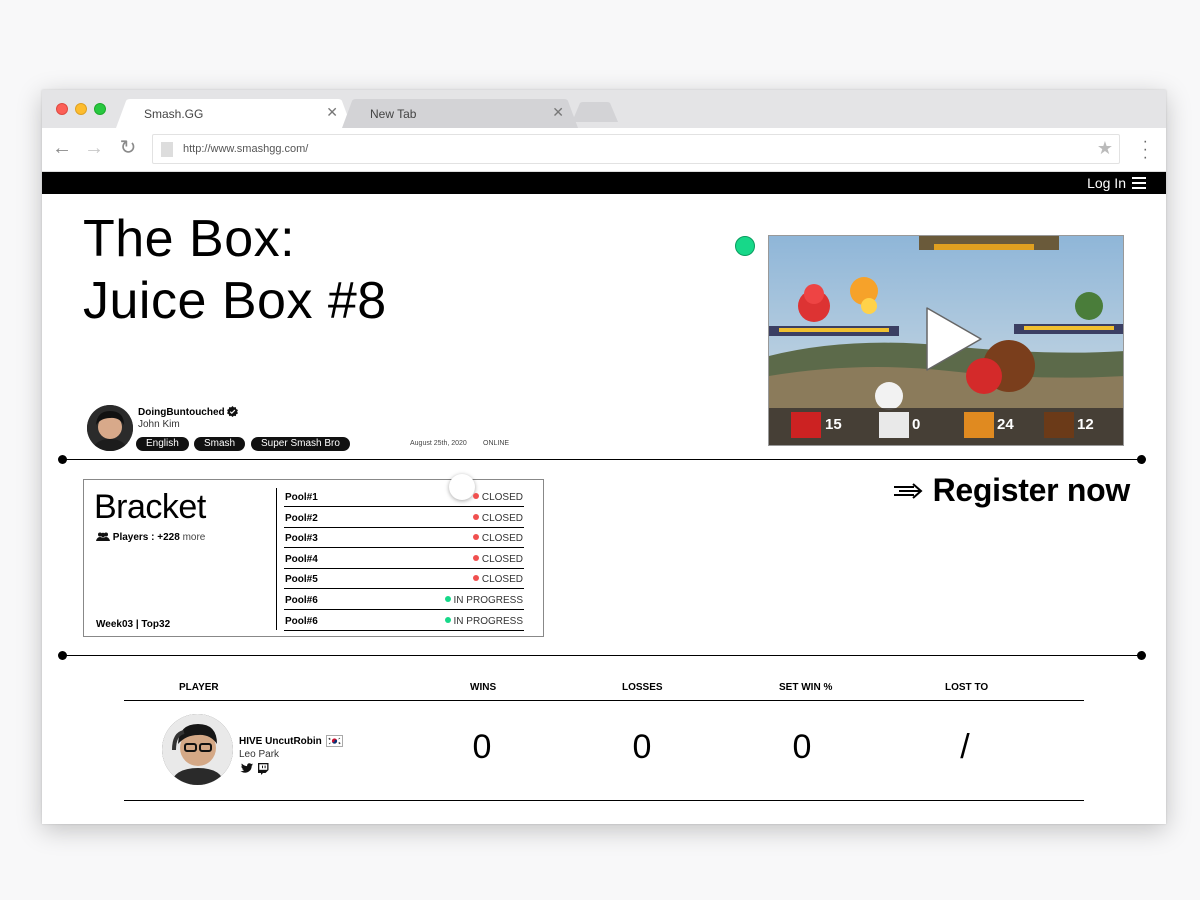  I want to click on forward-arrow-icon: →, so click(94, 149).